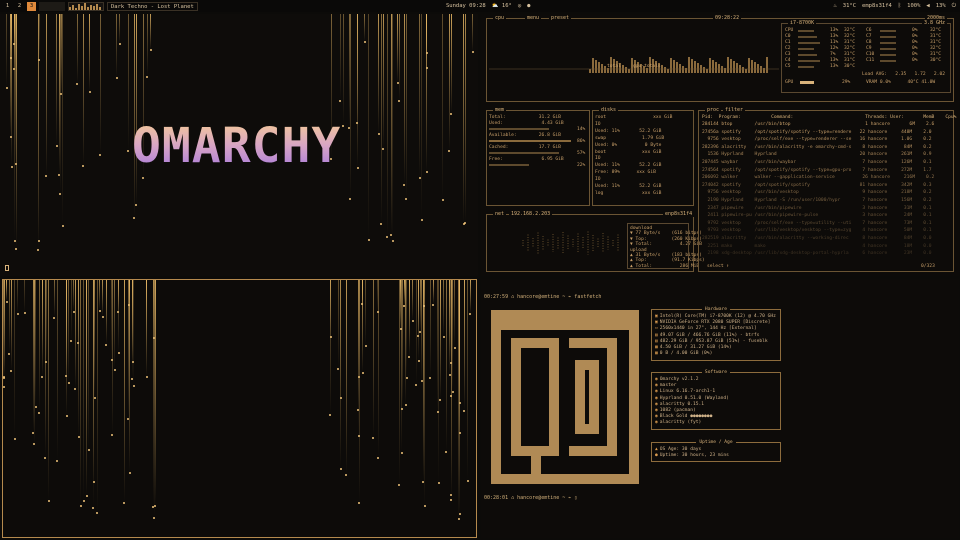 The height and width of the screenshot is (540, 960). I want to click on proc-title: proc, so click(713, 110).